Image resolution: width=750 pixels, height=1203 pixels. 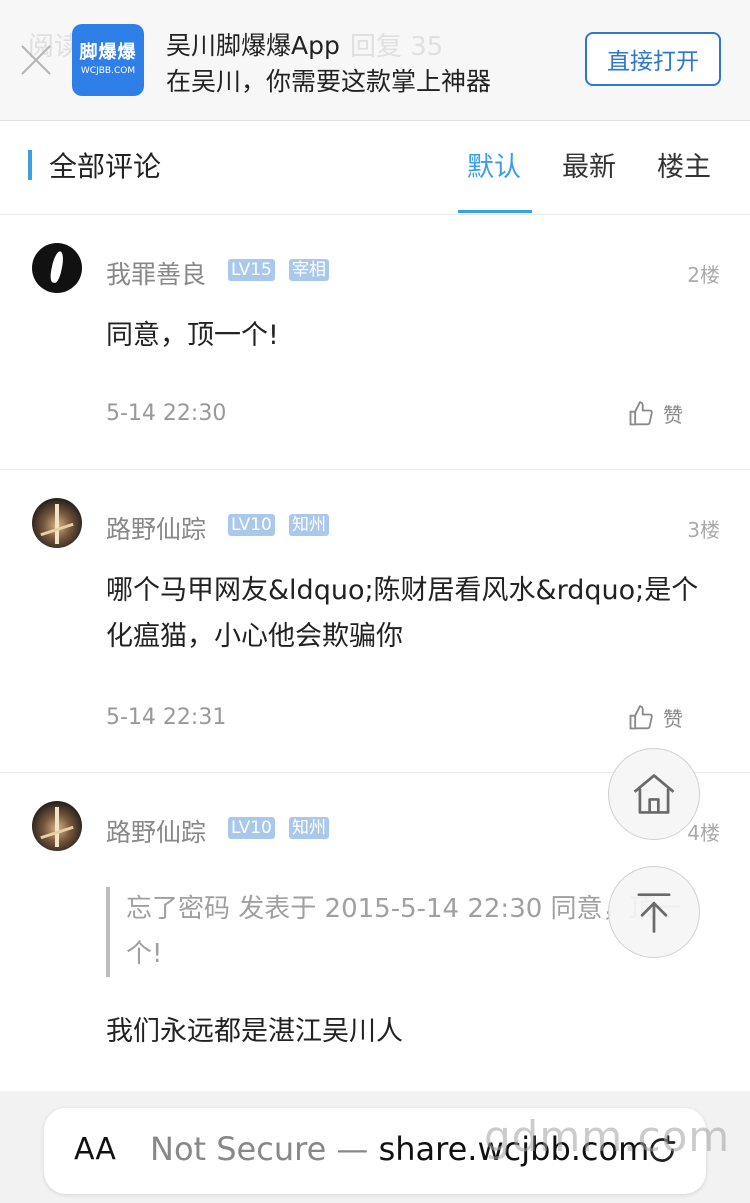 What do you see at coordinates (30, 165) in the screenshot?
I see `accent-bar` at bounding box center [30, 165].